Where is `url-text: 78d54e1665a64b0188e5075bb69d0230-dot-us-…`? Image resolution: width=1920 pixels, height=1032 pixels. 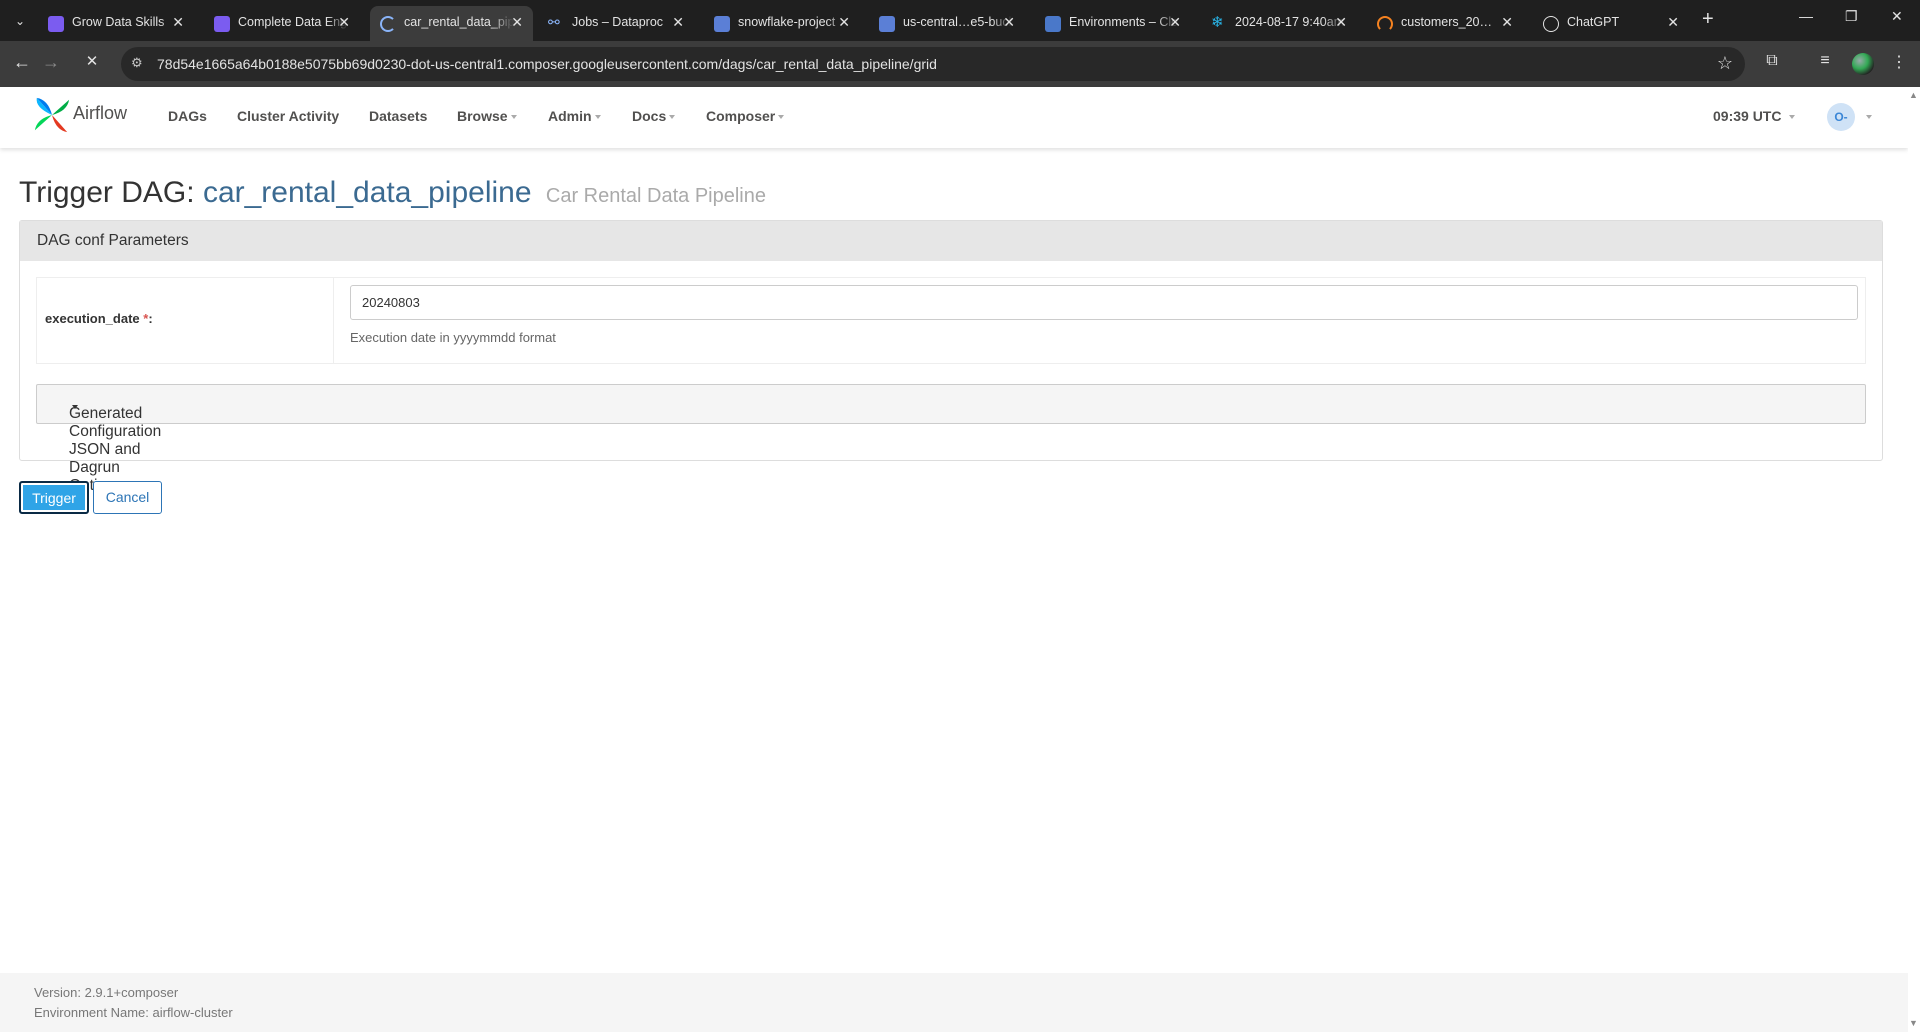
url-text: 78d54e1665a64b0188e5075bb69d0230-dot-us-… is located at coordinates (547, 64).